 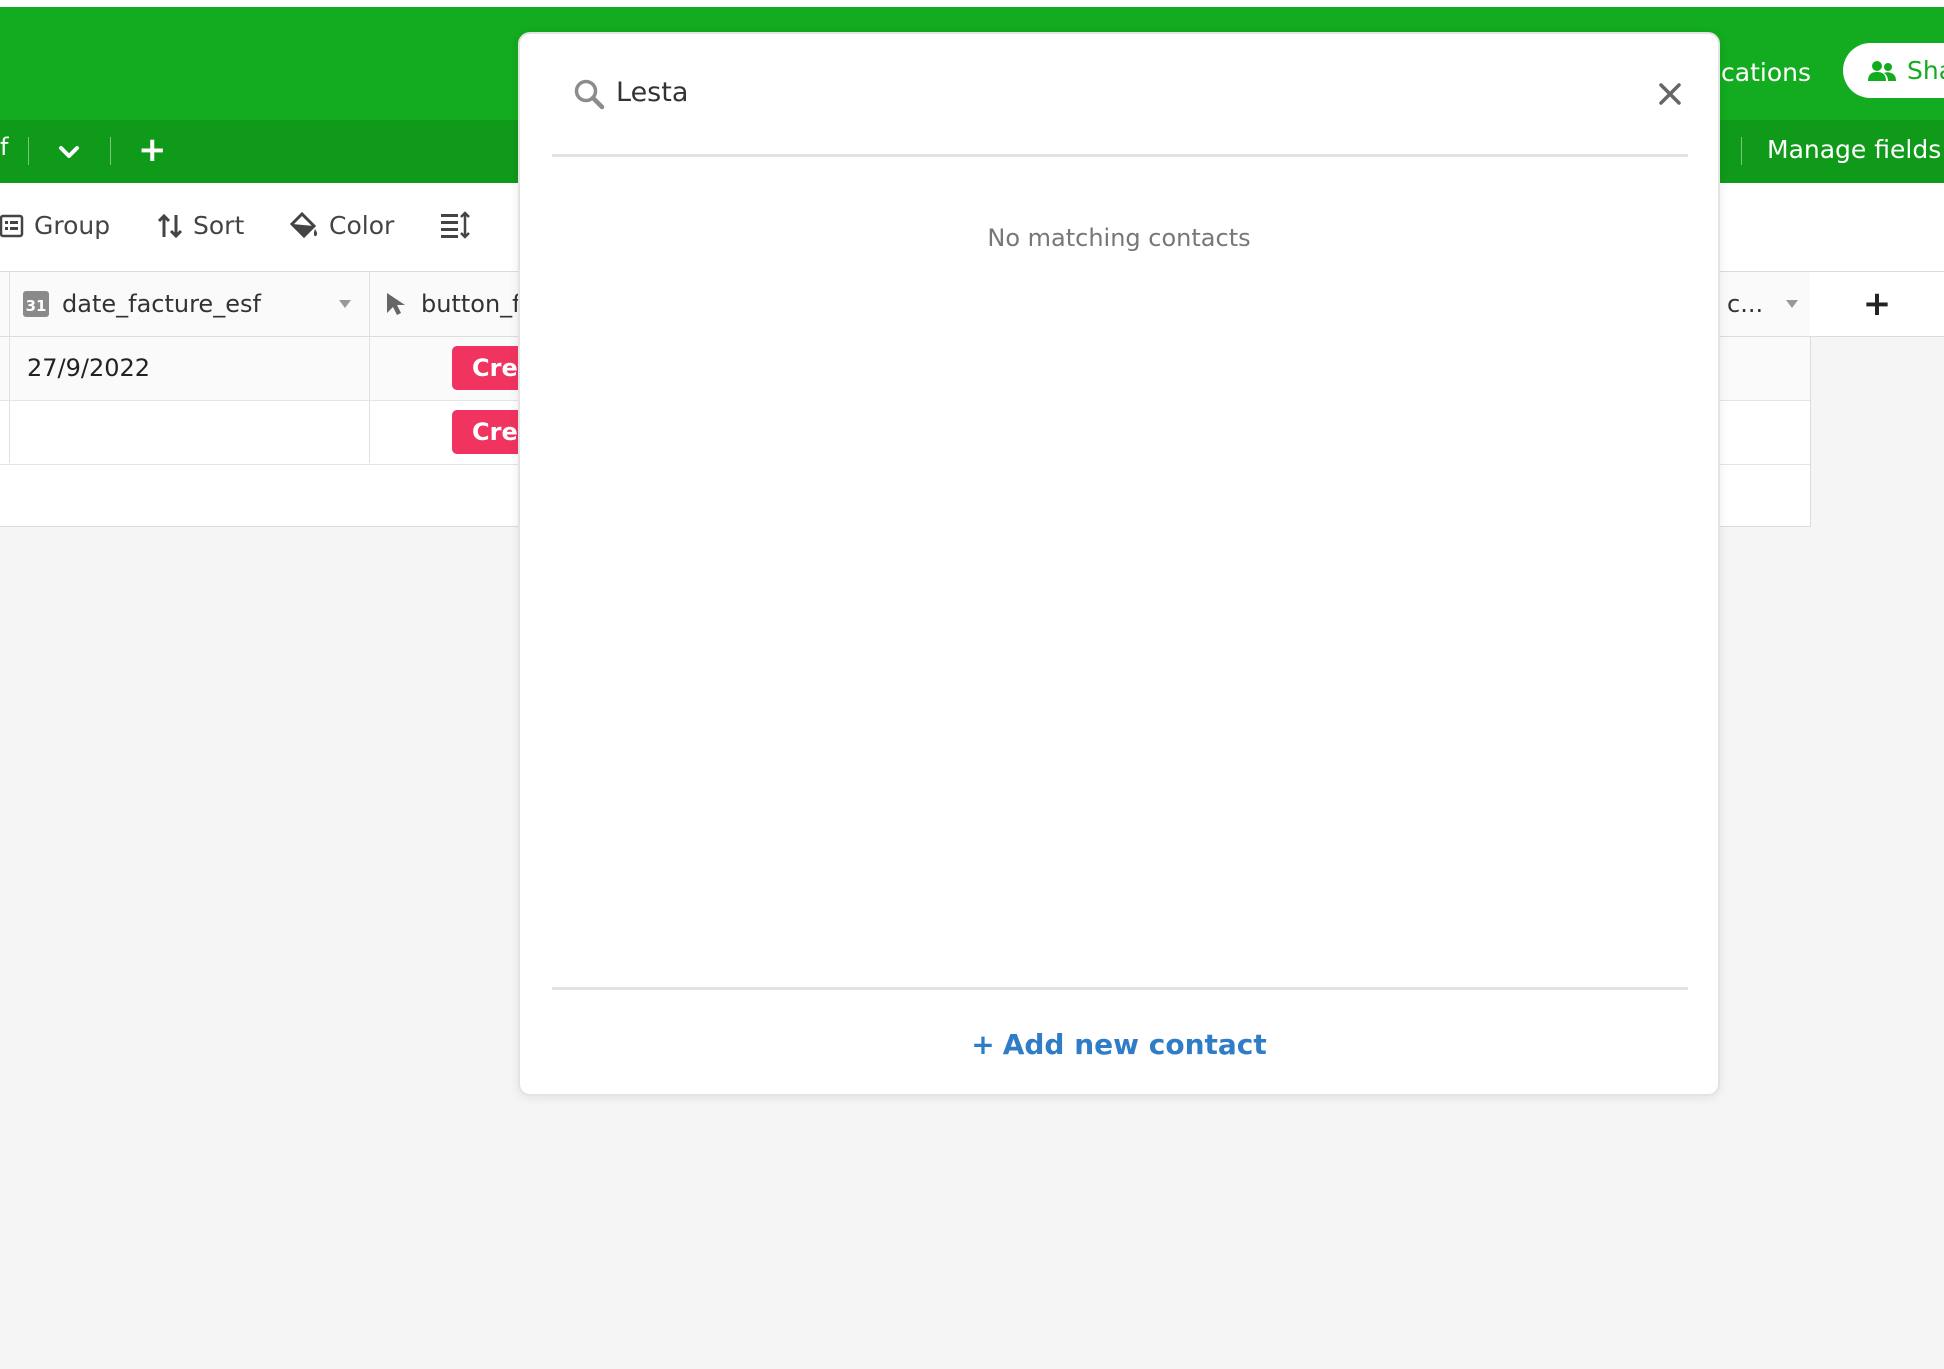 I want to click on calendar-icon: 31, so click(x=36, y=304).